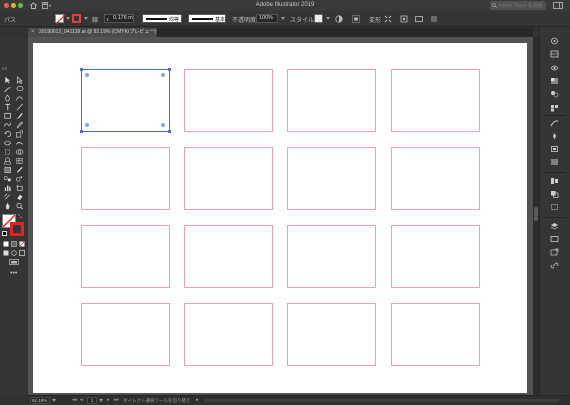  I want to click on slice-tool-icon, so click(7, 197).